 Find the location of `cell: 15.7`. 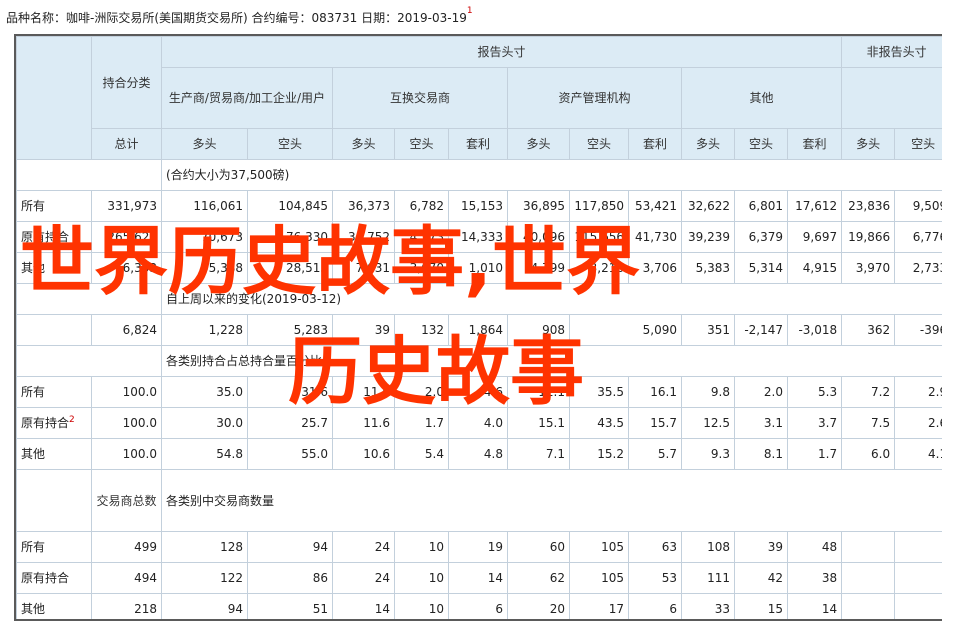

cell: 15.7 is located at coordinates (655, 423).